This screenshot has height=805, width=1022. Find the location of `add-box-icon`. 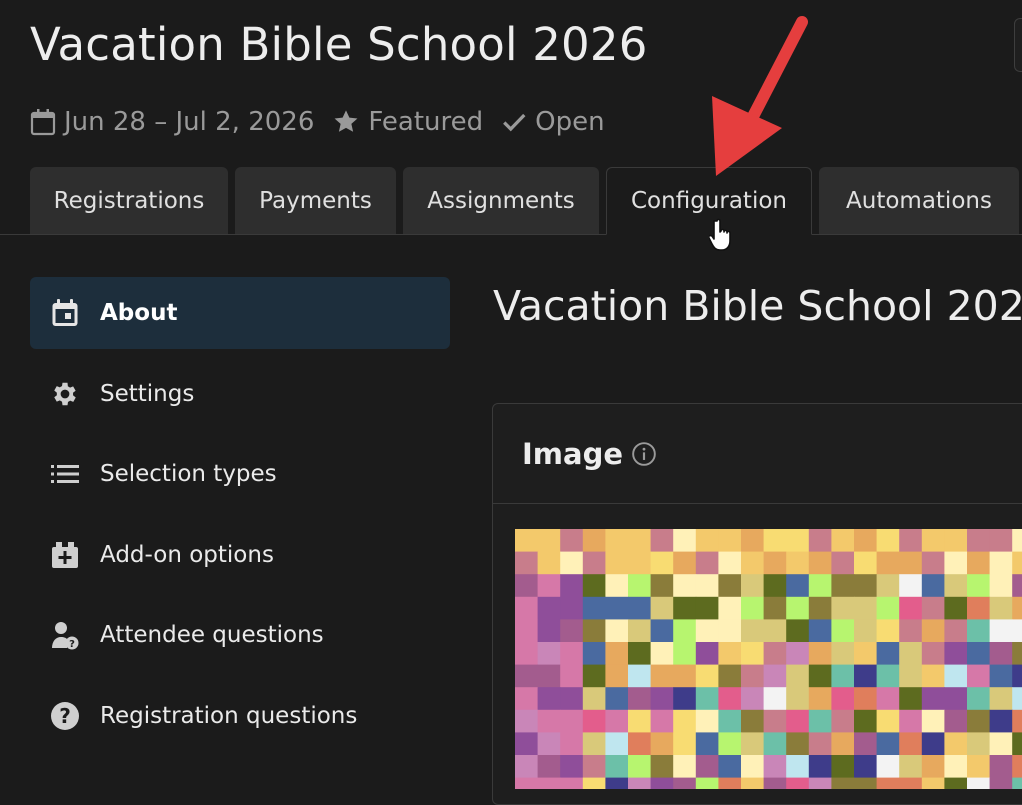

add-box-icon is located at coordinates (65, 555).